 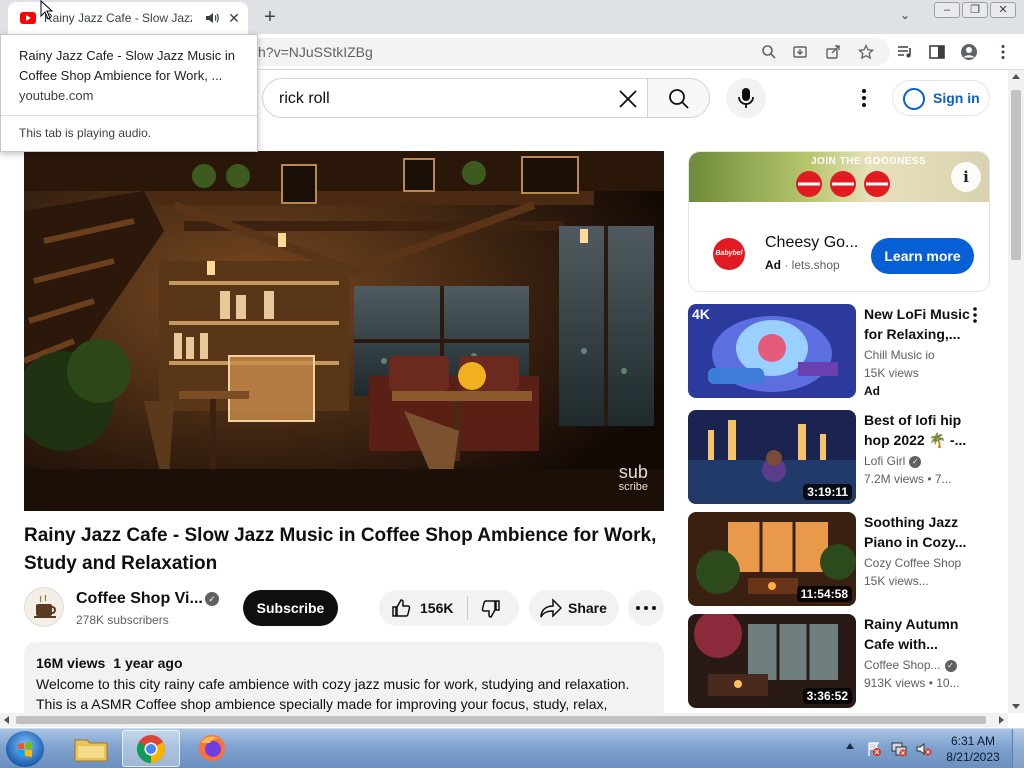 What do you see at coordinates (899, 749) in the screenshot?
I see `network-icon` at bounding box center [899, 749].